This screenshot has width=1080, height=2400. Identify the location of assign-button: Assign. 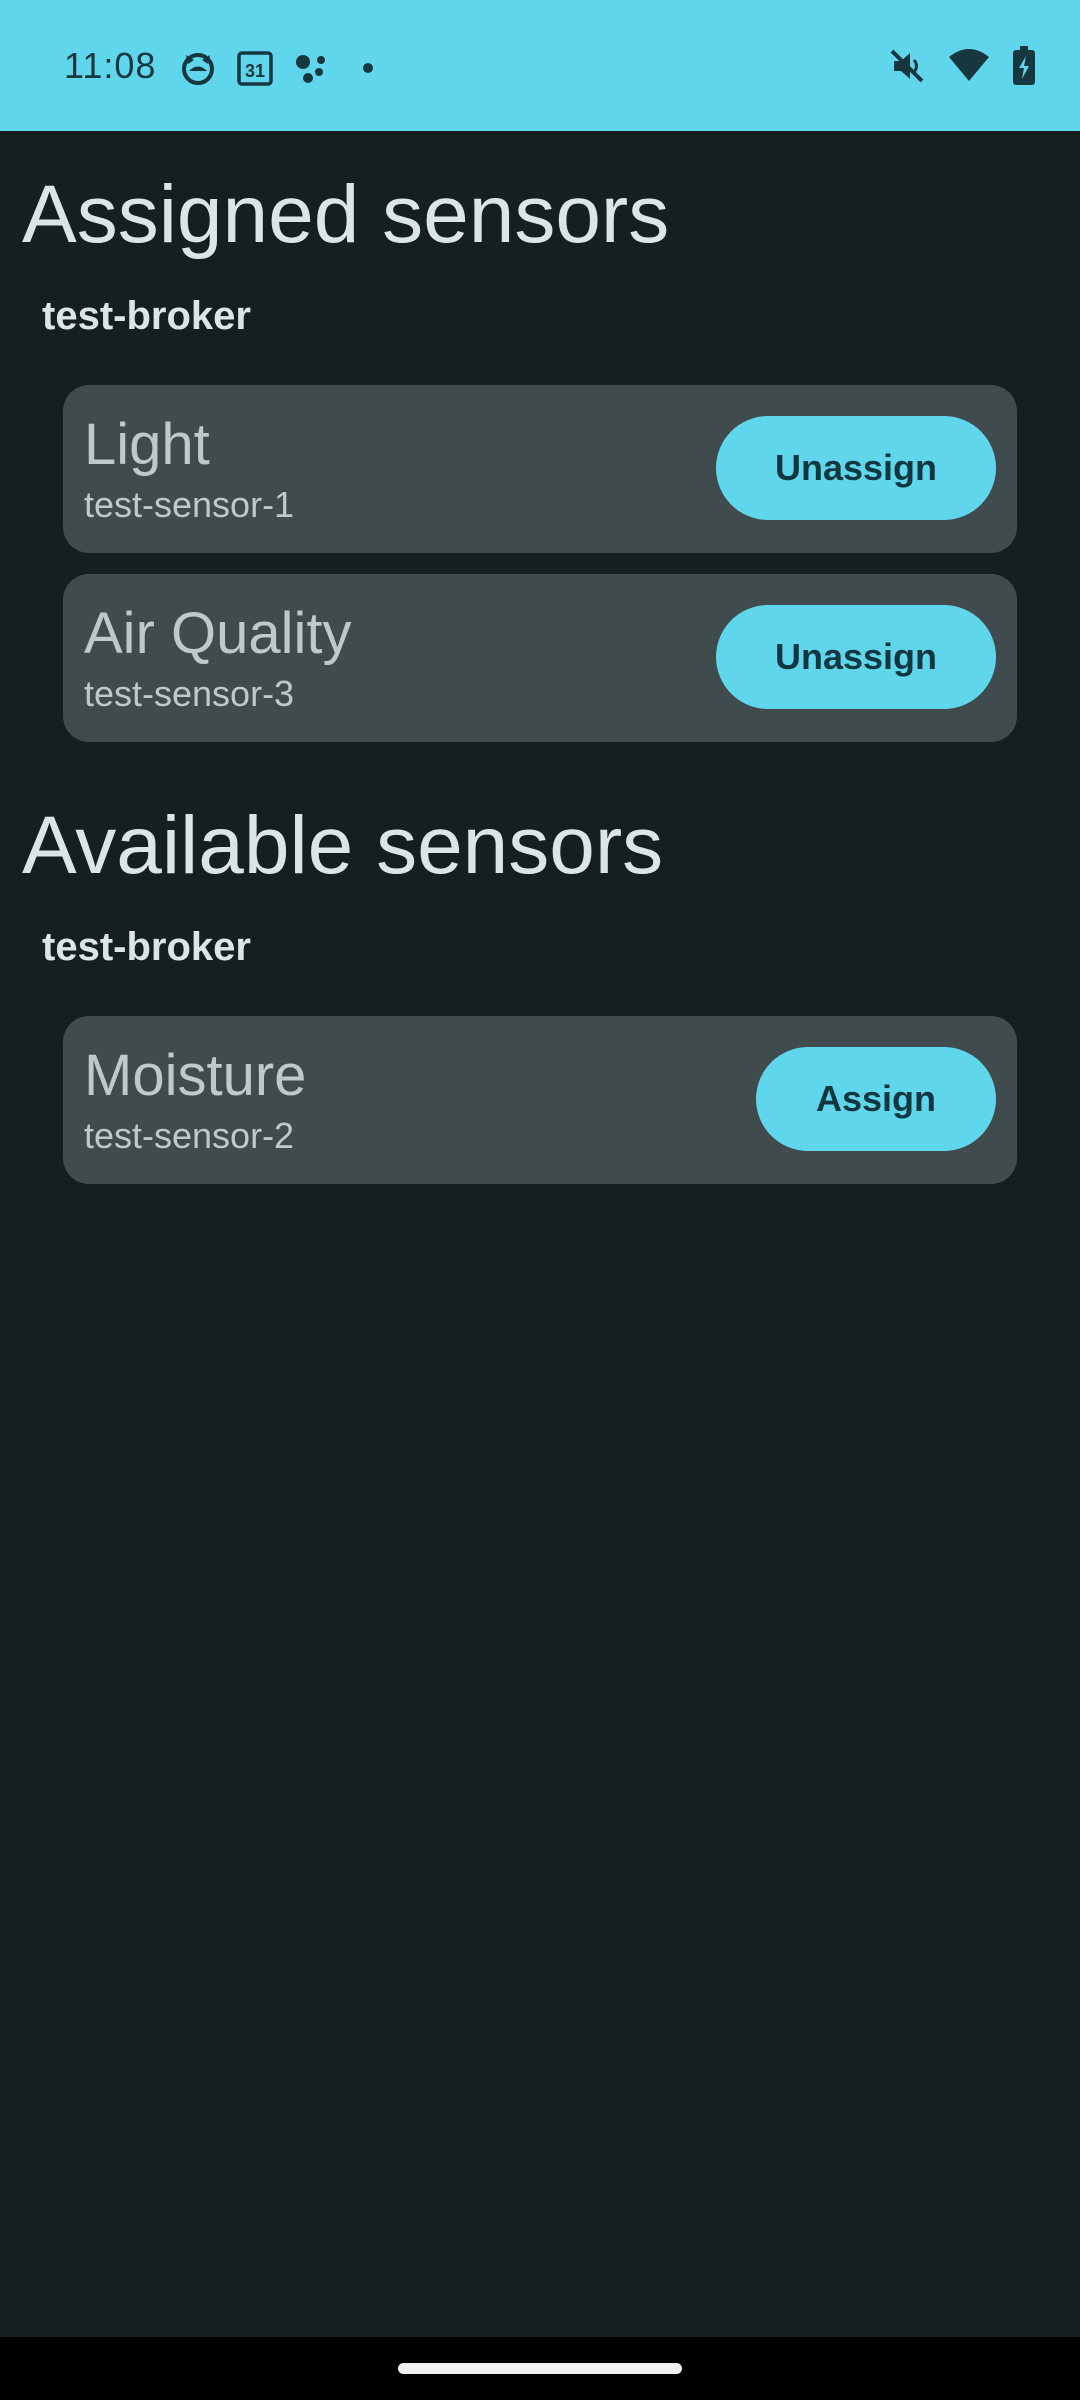
(876, 1099).